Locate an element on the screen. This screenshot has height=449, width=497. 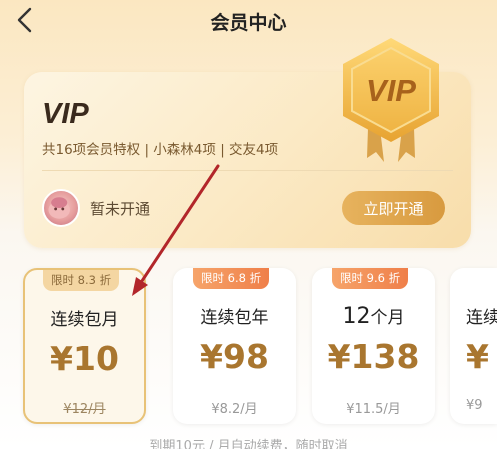
plan-card-12-months: 限时 9.6 折 12个月 ¥138 ¥11.5/月 is located at coordinates (373, 346).